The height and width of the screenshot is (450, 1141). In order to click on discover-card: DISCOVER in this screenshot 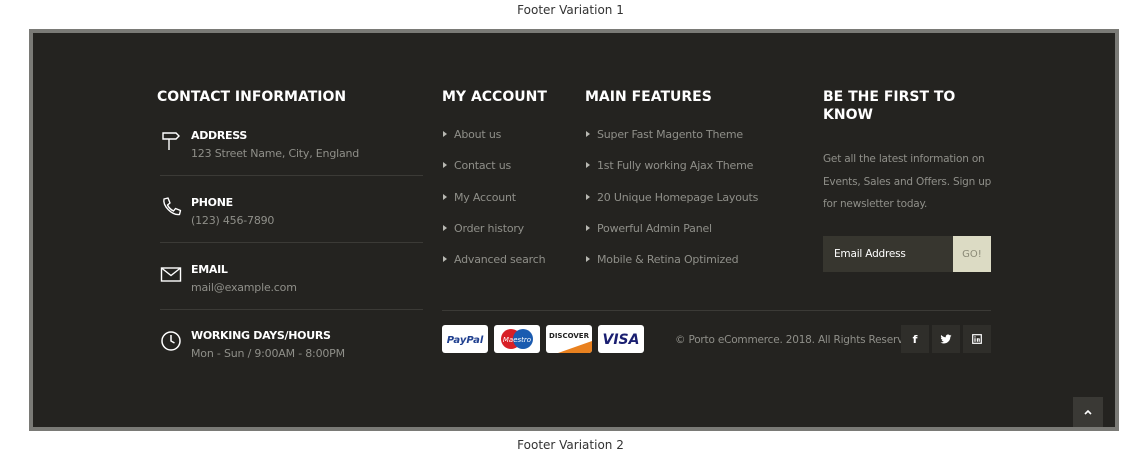, I will do `click(569, 339)`.